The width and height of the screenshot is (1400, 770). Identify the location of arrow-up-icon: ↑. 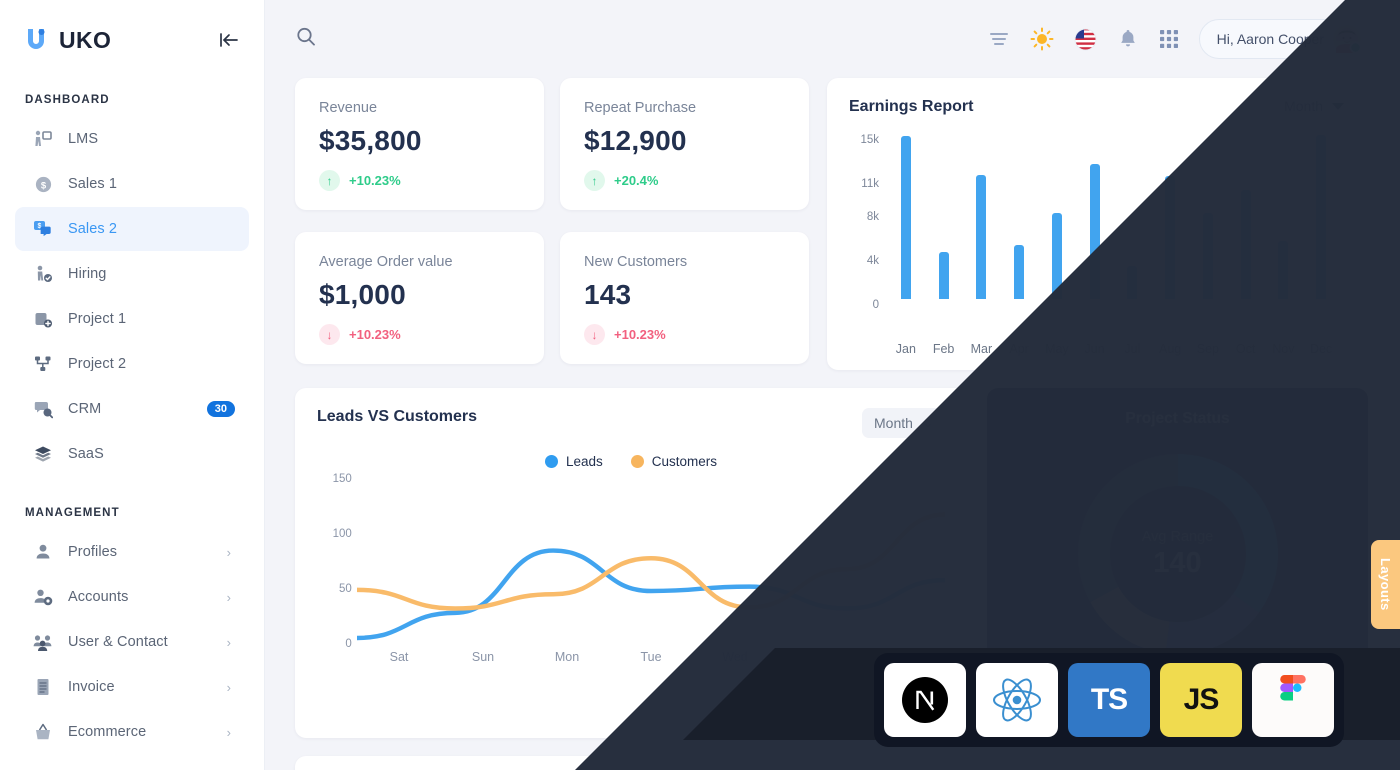
(594, 180).